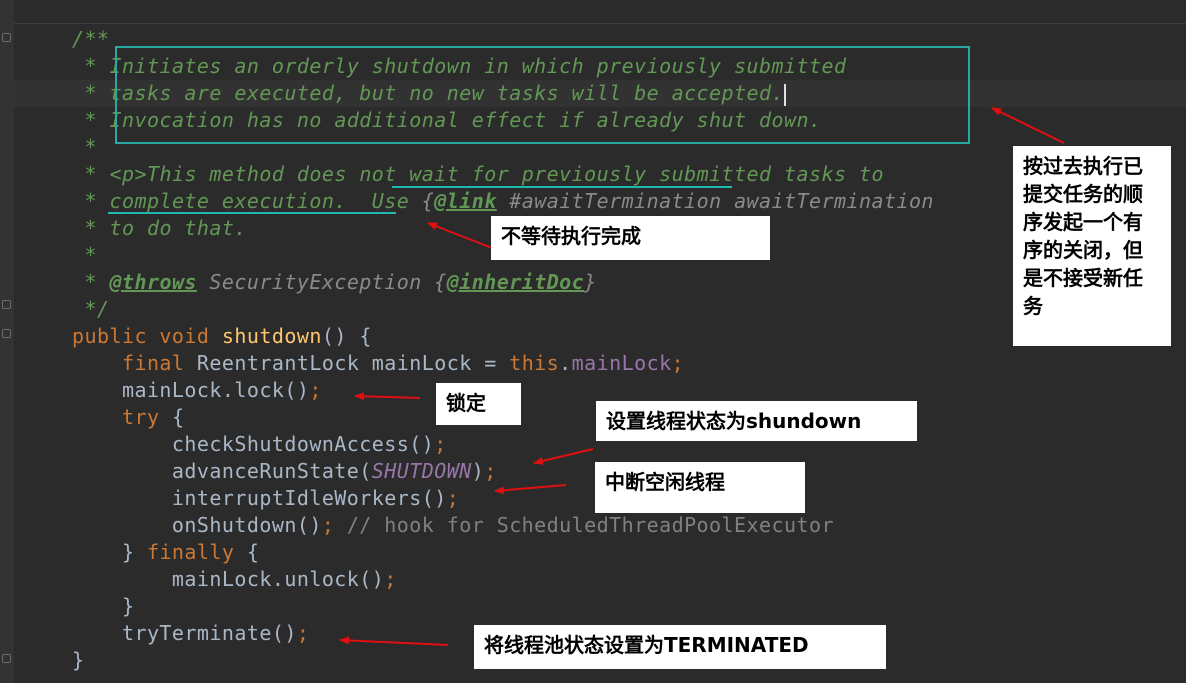 This screenshot has height=683, width=1186. Describe the element at coordinates (756, 421) in the screenshot. I see `note-set-state: 设置线程状态为shundown` at that location.